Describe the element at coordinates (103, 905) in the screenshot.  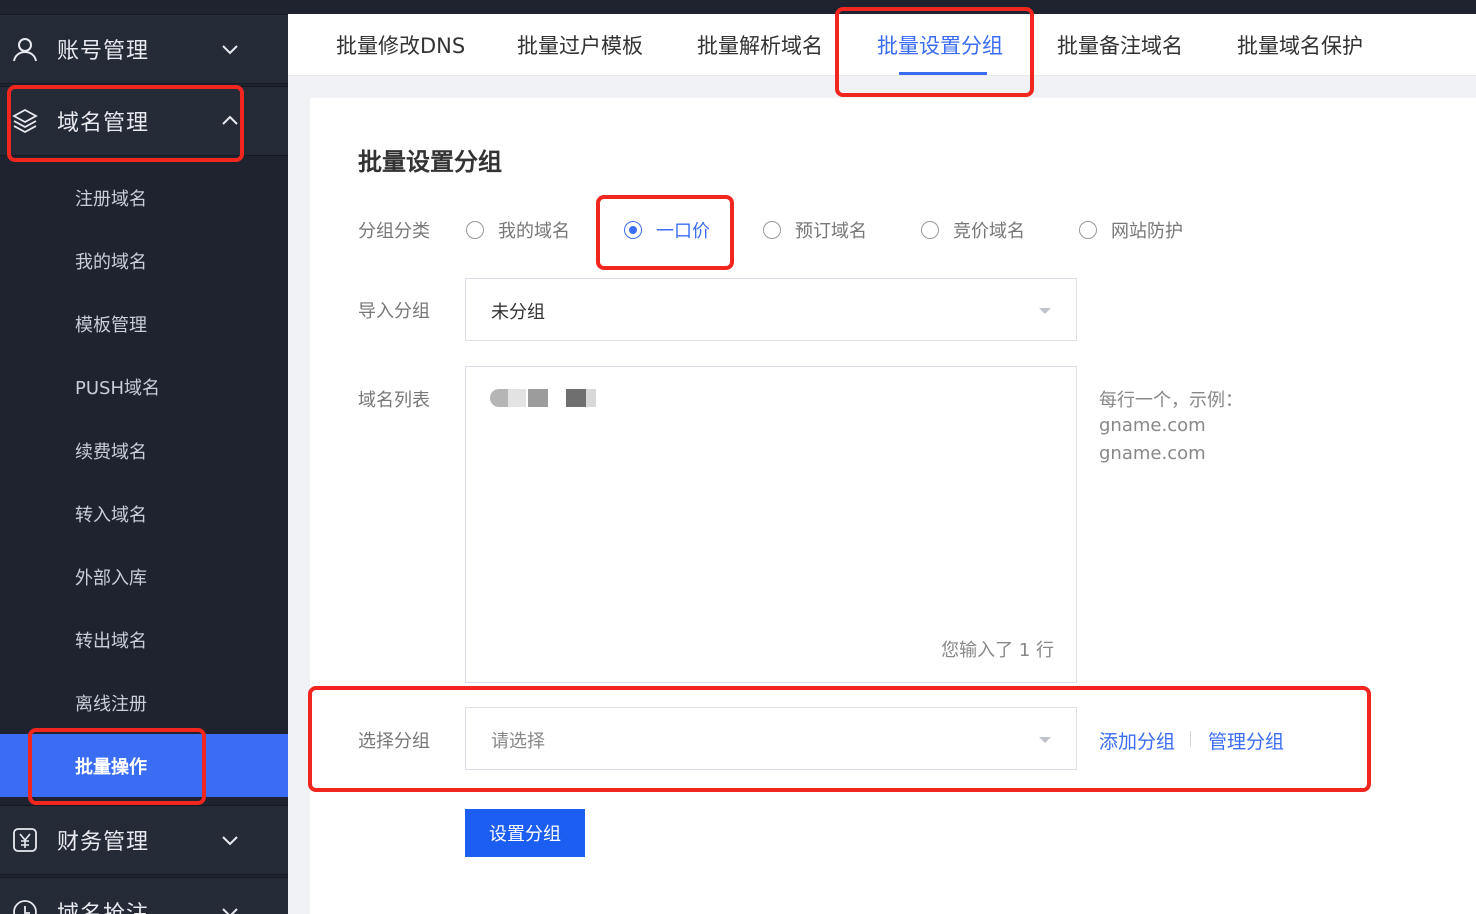
I see `sidebar-group-label: 域名抢注` at that location.